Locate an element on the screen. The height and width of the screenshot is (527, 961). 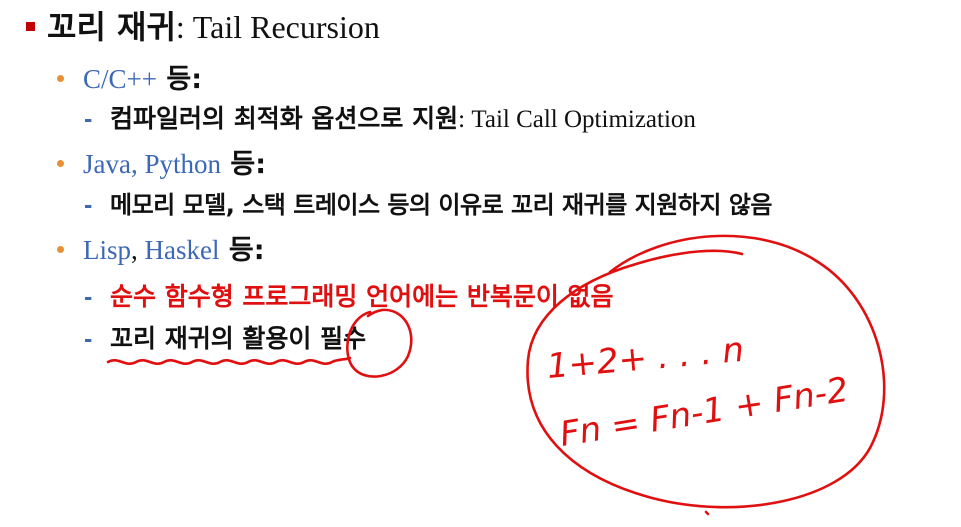
wavy-underline is located at coordinates (229, 360).